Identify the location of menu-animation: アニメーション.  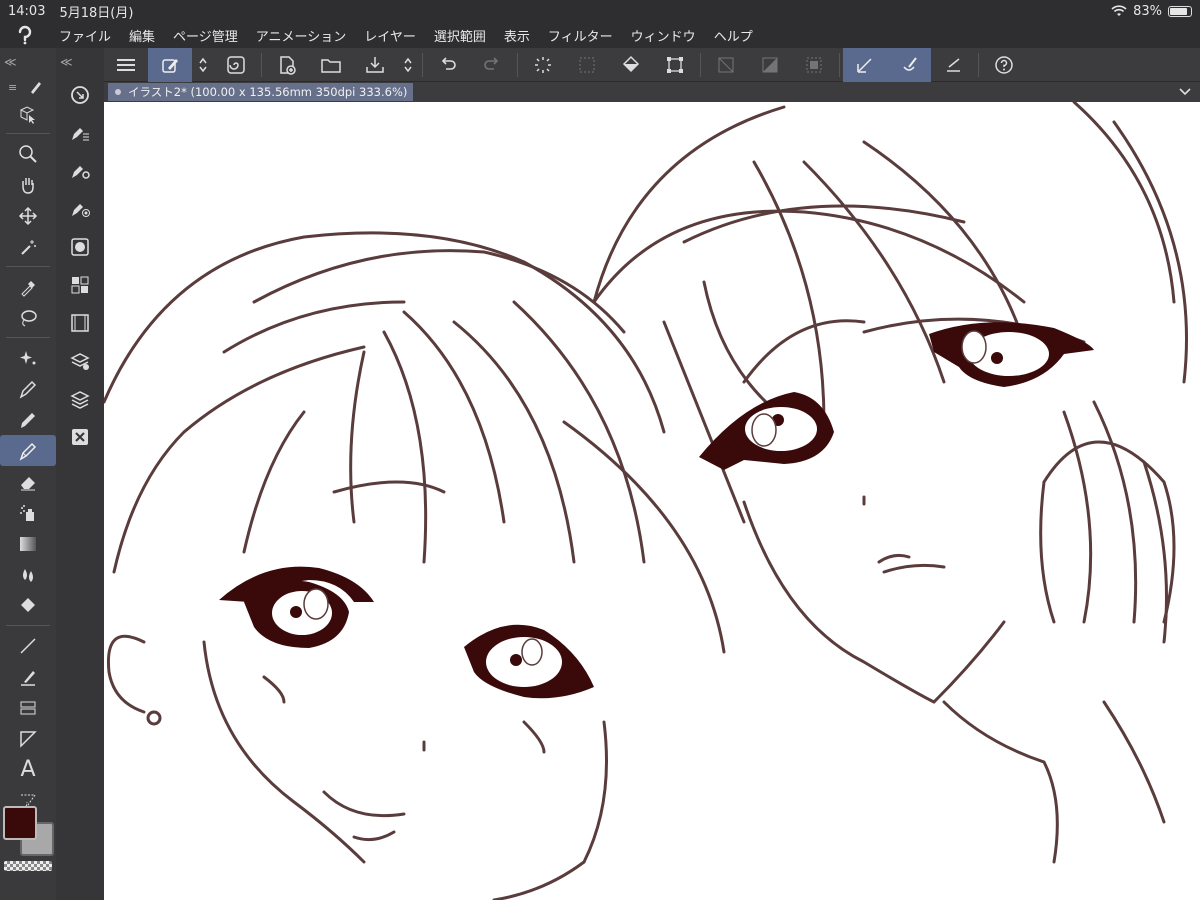
(301, 35).